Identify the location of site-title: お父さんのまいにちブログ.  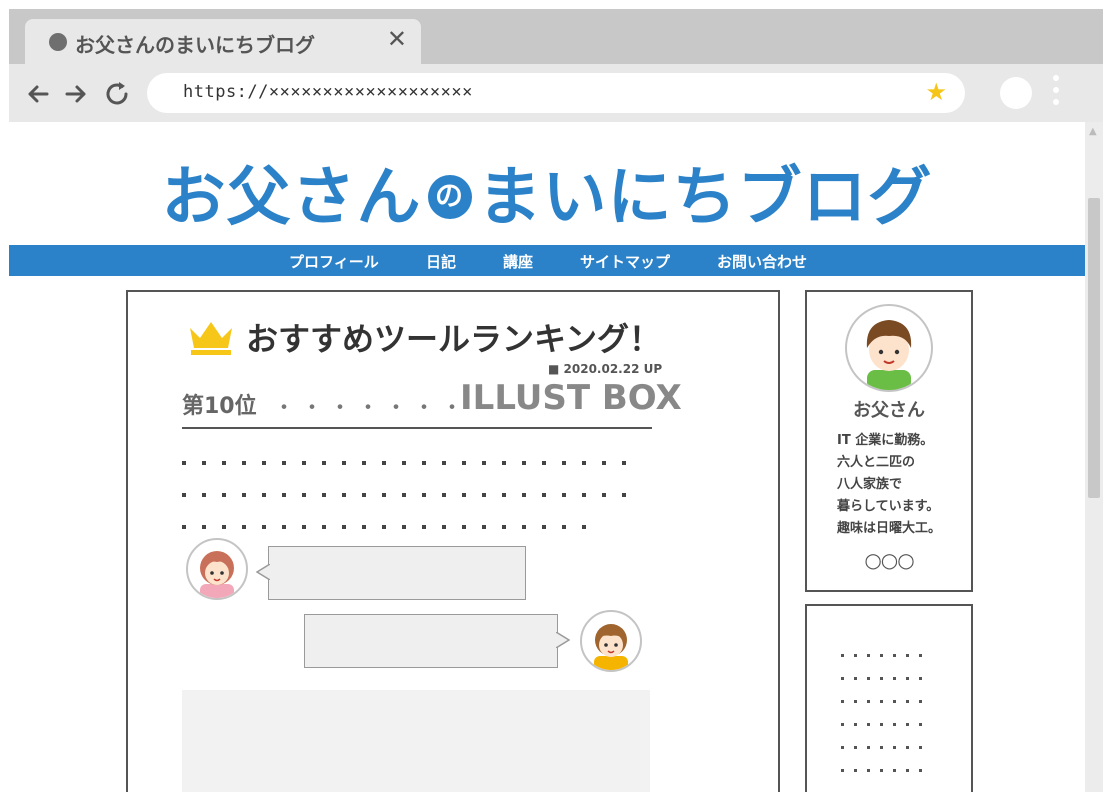
(547, 192).